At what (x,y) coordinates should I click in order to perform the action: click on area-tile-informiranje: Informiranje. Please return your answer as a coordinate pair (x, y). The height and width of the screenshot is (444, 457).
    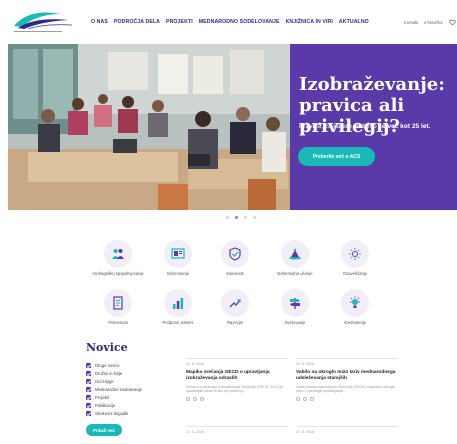
    Looking at the image, I should click on (178, 265).